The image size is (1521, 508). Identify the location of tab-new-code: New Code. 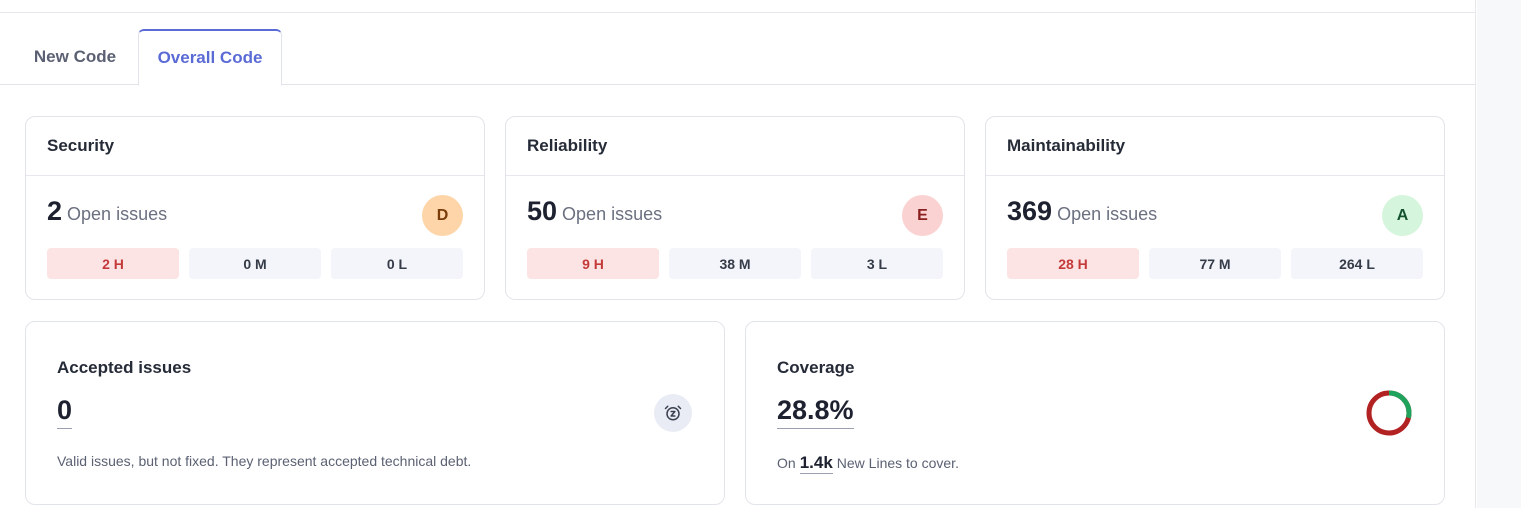
(75, 57).